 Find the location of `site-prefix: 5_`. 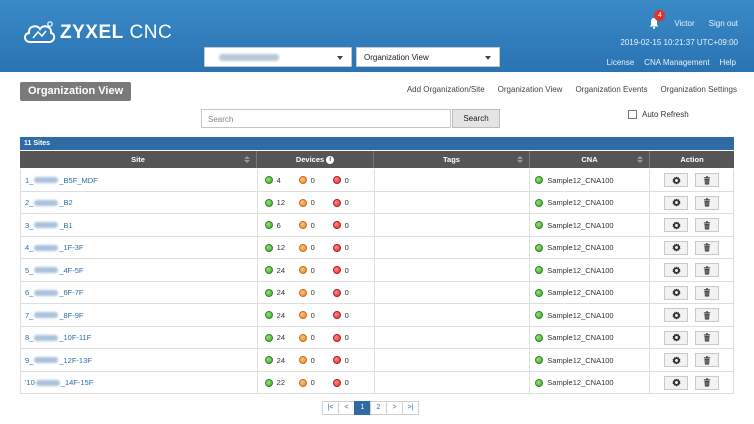

site-prefix: 5_ is located at coordinates (29, 270).